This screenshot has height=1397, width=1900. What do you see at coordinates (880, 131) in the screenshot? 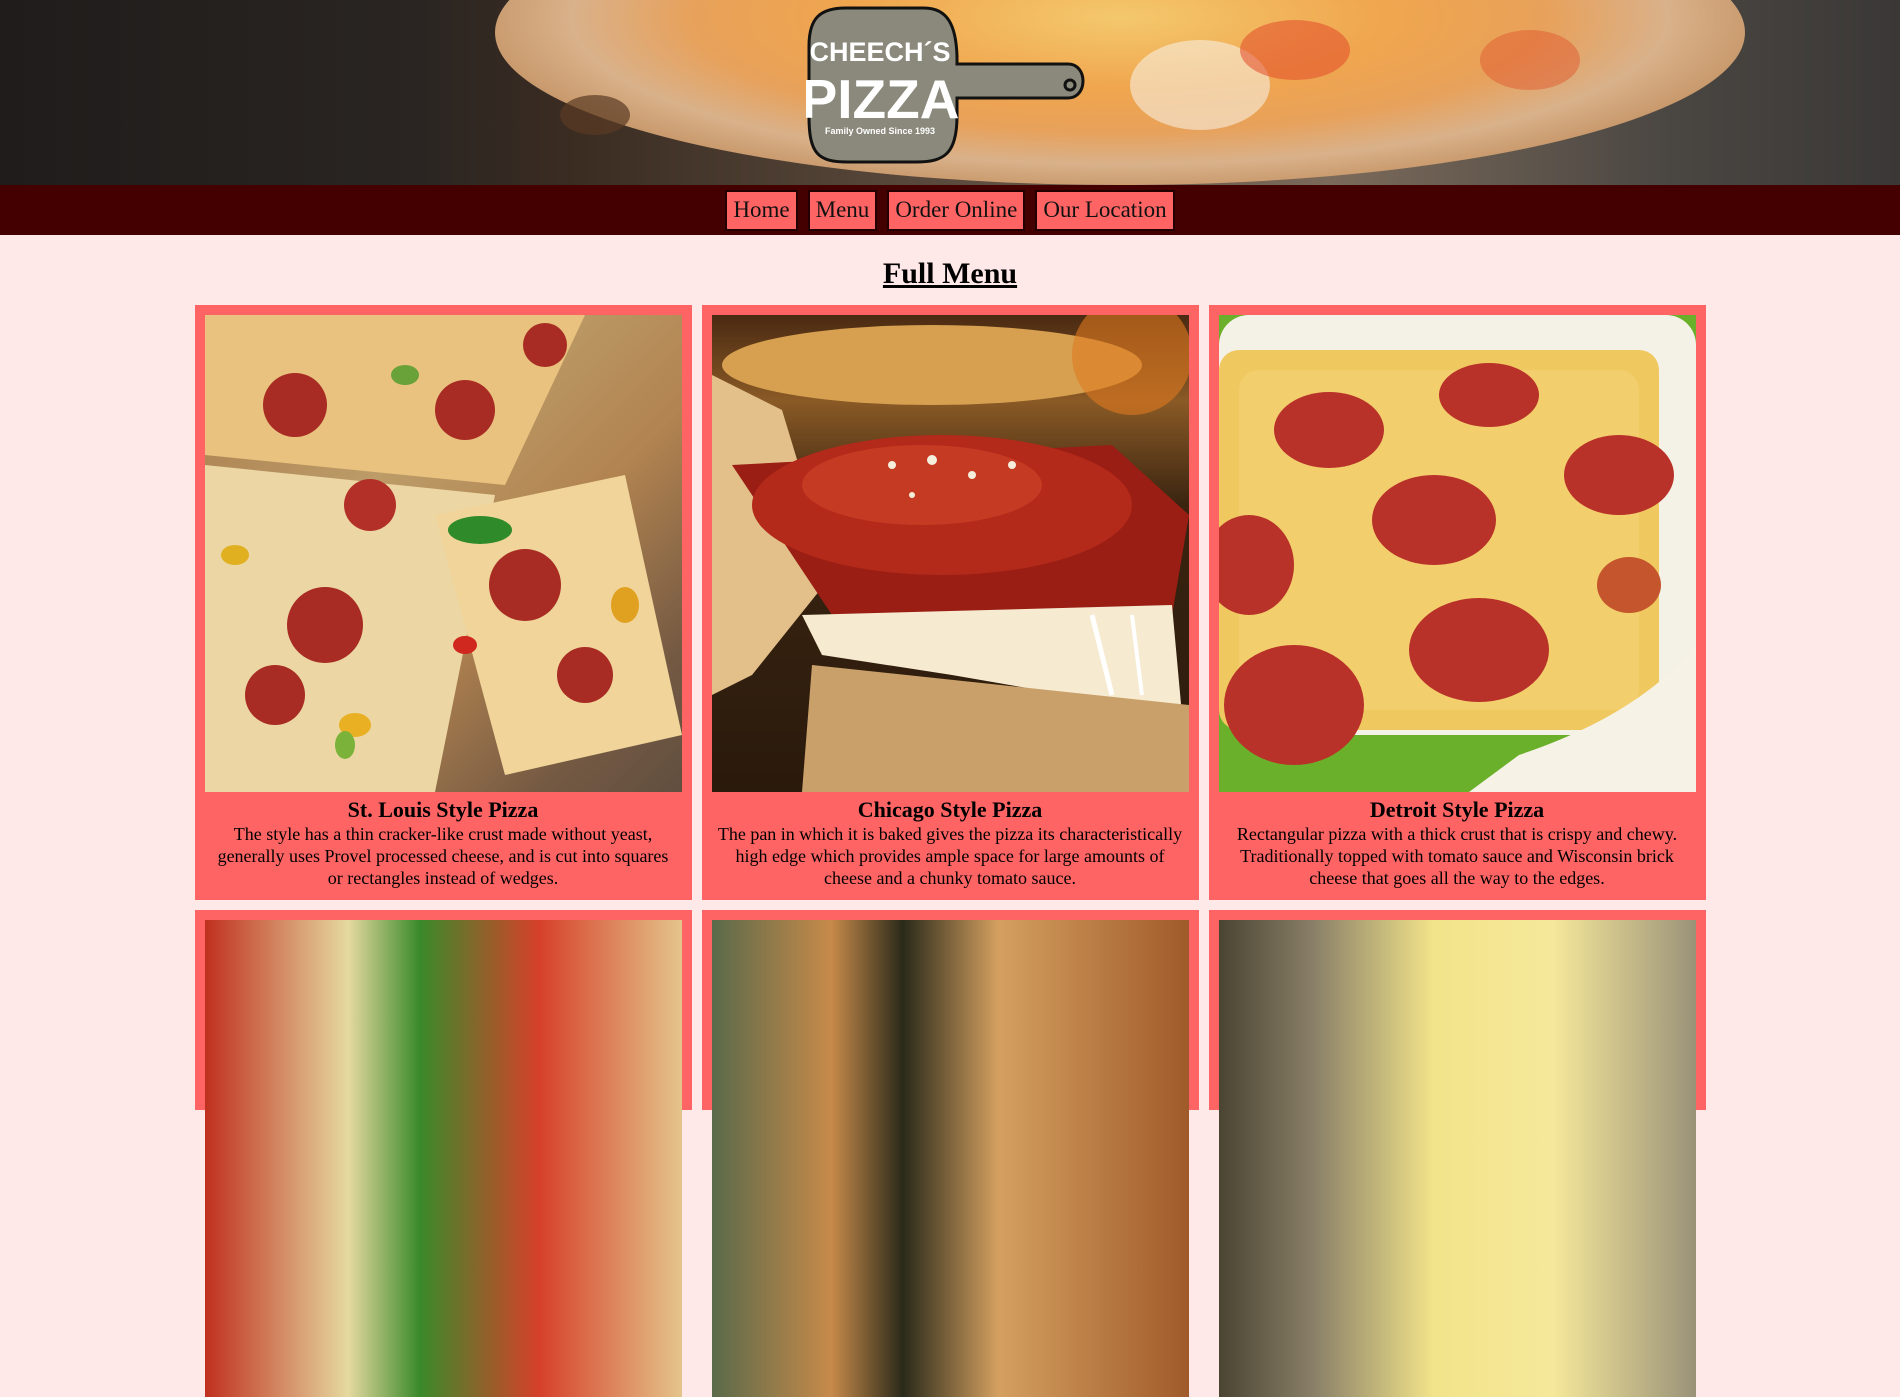
I see `logo-tagline: Family Owned Since 1993` at bounding box center [880, 131].